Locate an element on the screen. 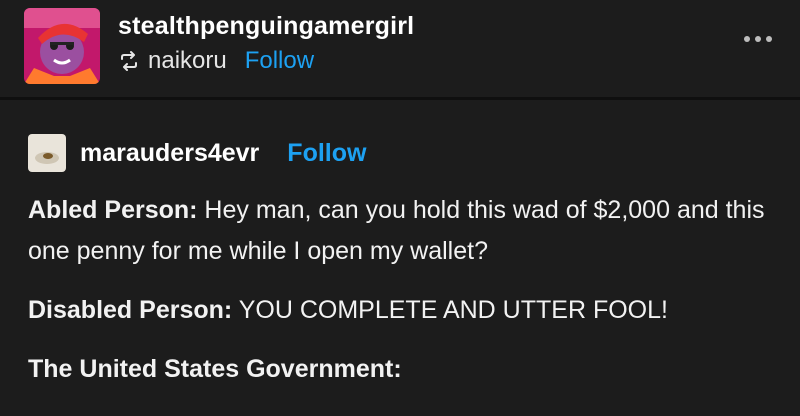 Image resolution: width=800 pixels, height=416 pixels. dialogue-text: YOU COMPLETE AND UTTER FOOL! is located at coordinates (450, 310).